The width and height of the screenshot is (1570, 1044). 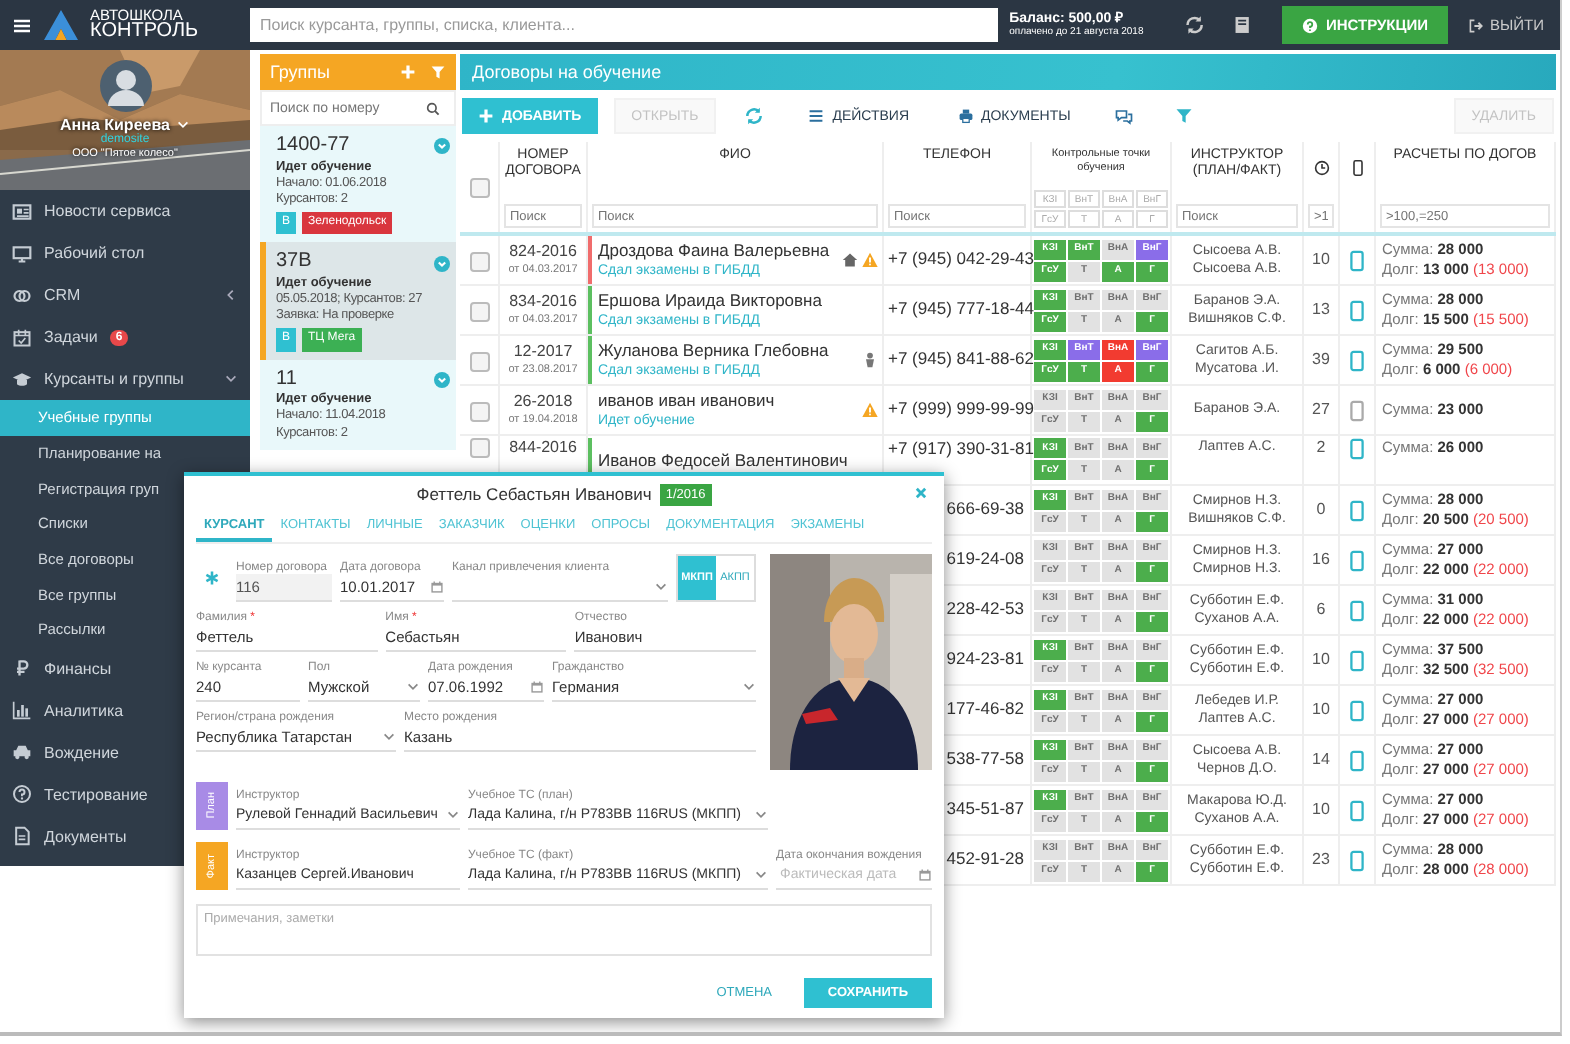 I want to click on student-name: Иванов Федосей Валентинович, so click(x=738, y=461).